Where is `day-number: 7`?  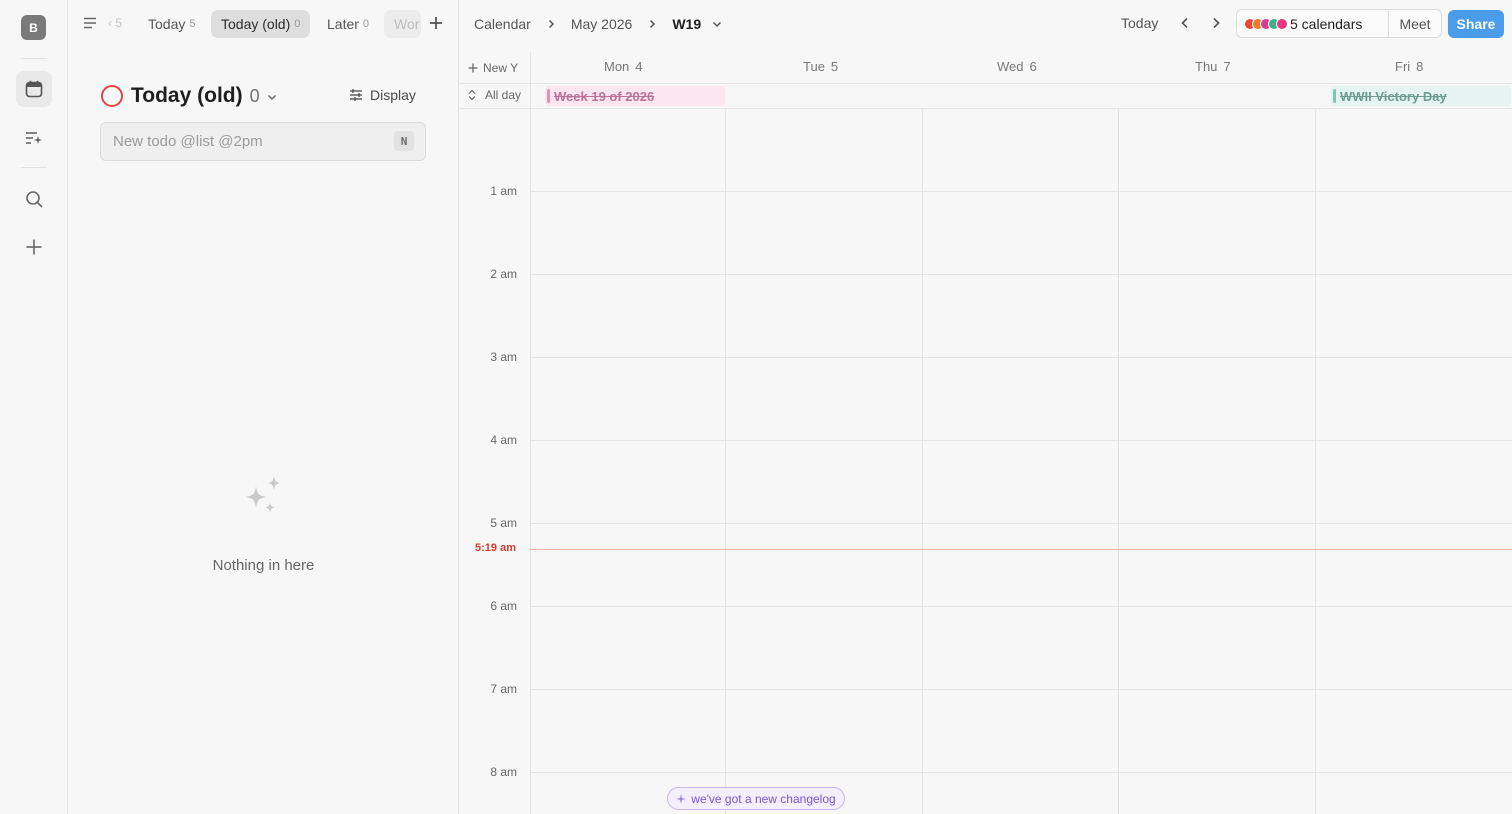
day-number: 7 is located at coordinates (1227, 66).